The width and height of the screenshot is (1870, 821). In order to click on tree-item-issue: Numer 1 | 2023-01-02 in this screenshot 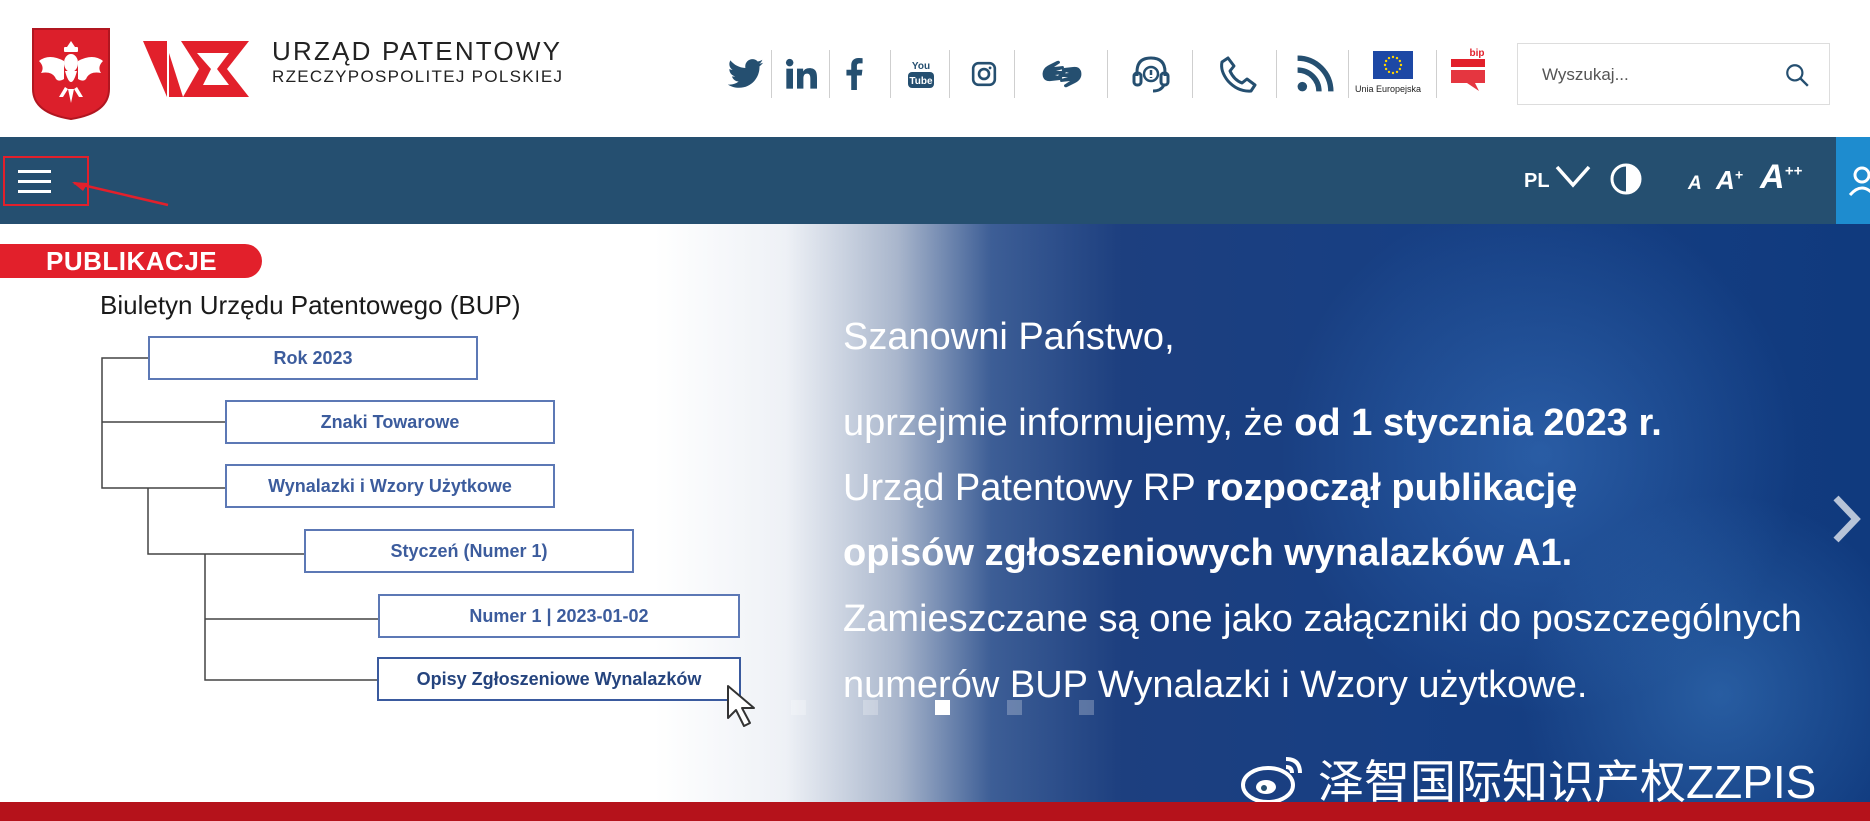, I will do `click(559, 616)`.